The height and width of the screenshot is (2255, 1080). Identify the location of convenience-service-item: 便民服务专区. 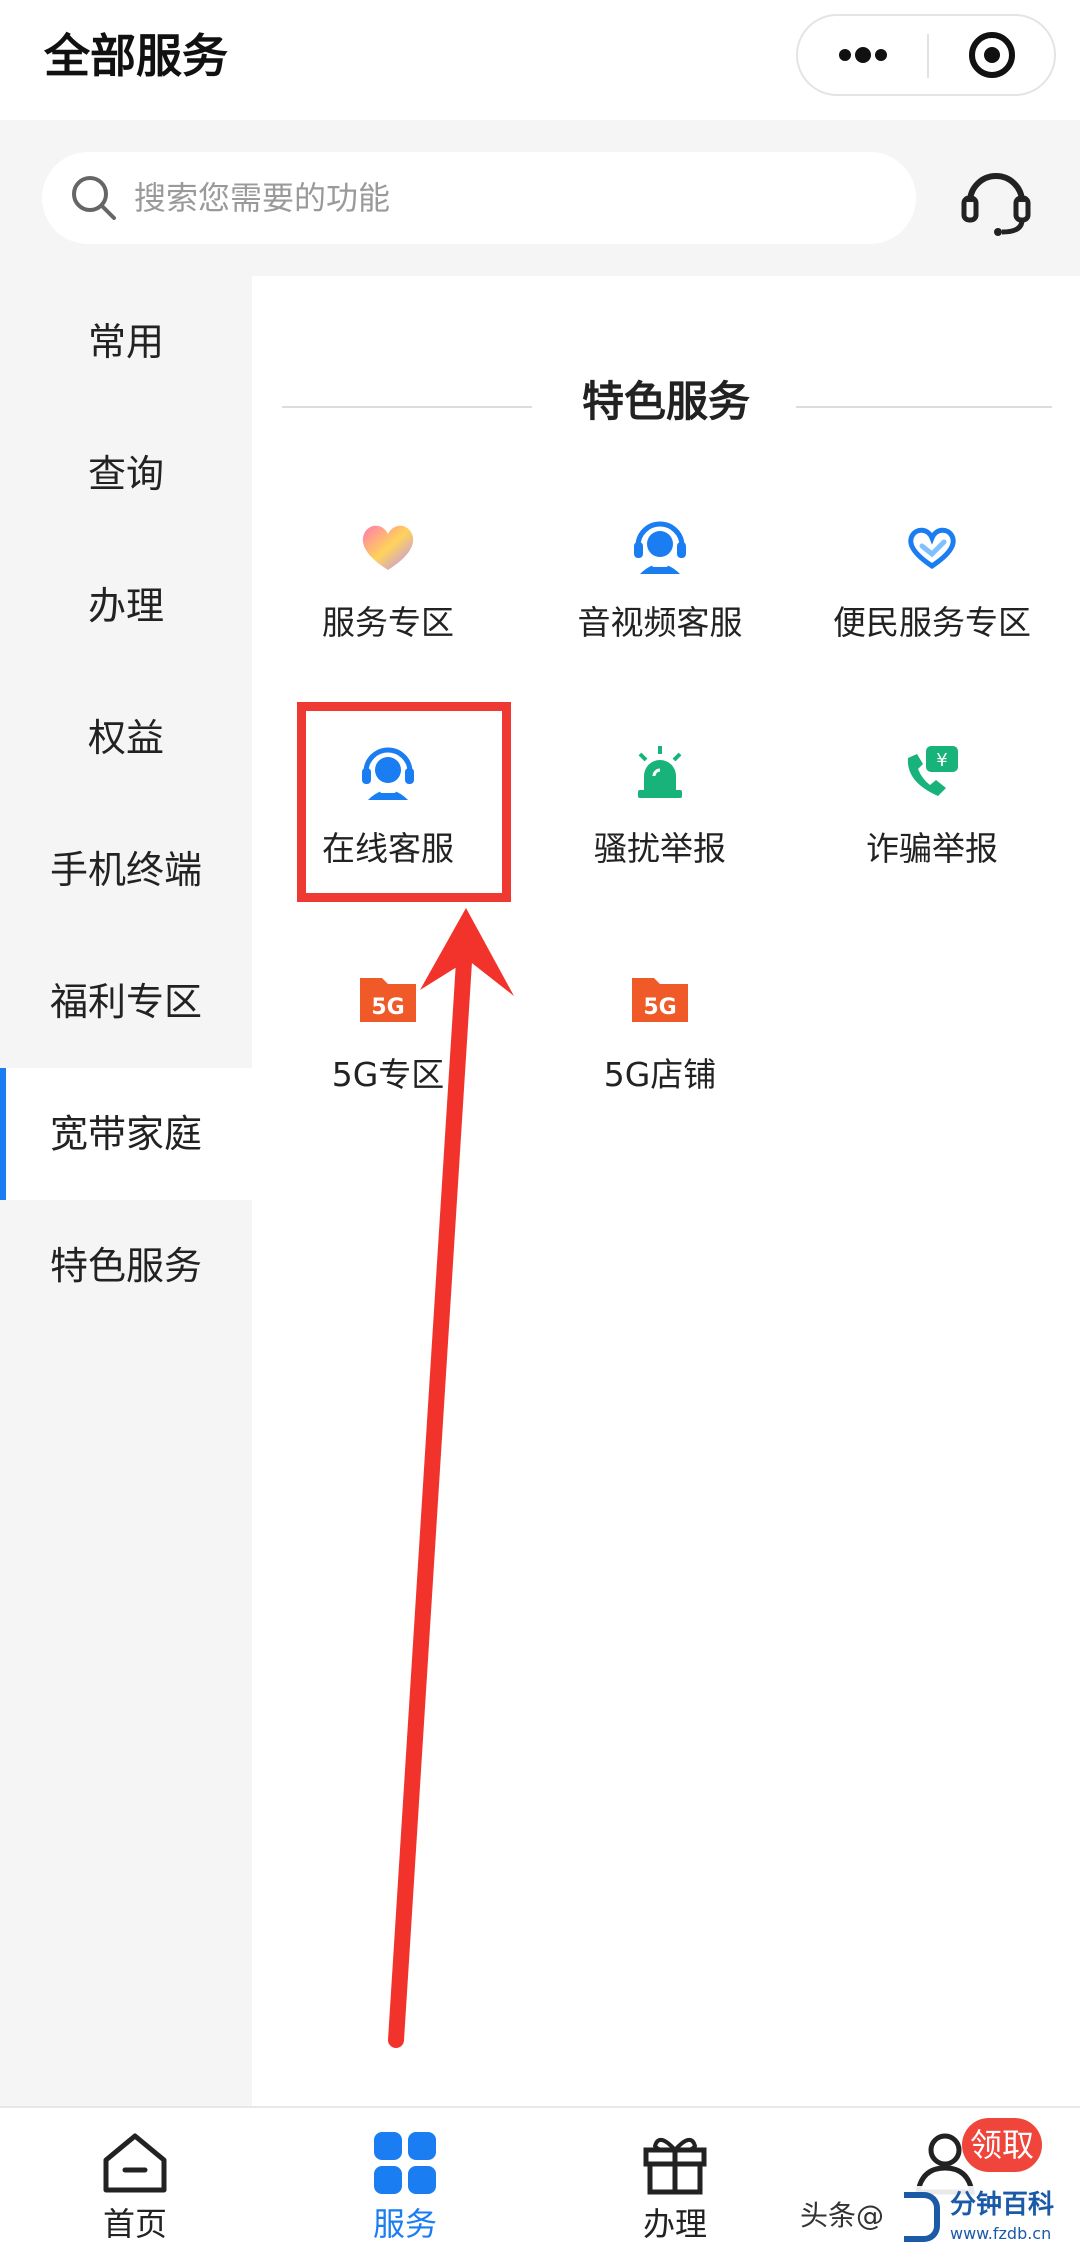
(932, 616).